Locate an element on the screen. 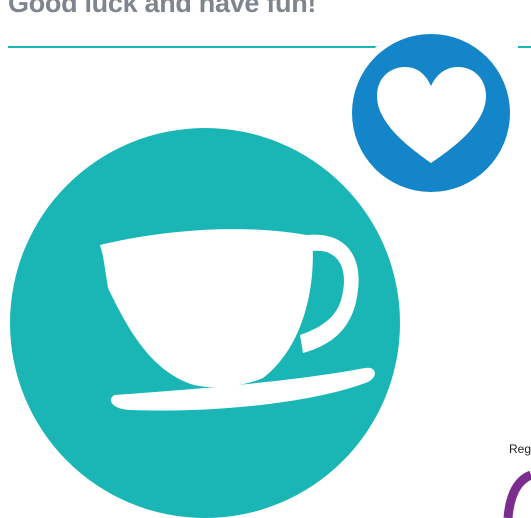  page-title: Good luck and have fun! is located at coordinates (162, 9).